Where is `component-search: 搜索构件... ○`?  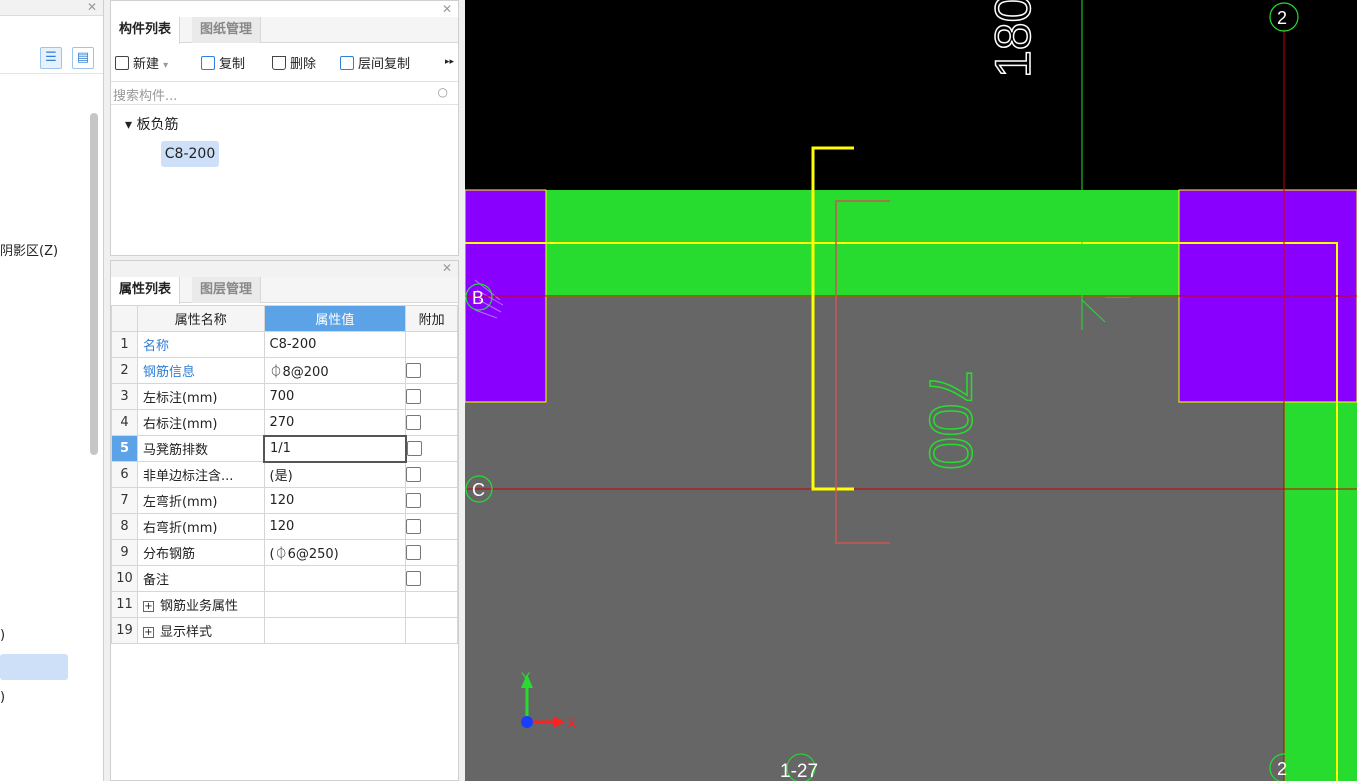 component-search: 搜索构件... ○ is located at coordinates (284, 93).